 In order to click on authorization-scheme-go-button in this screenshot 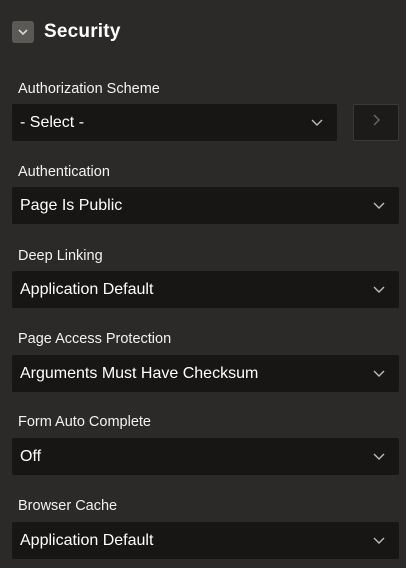, I will do `click(376, 122)`.